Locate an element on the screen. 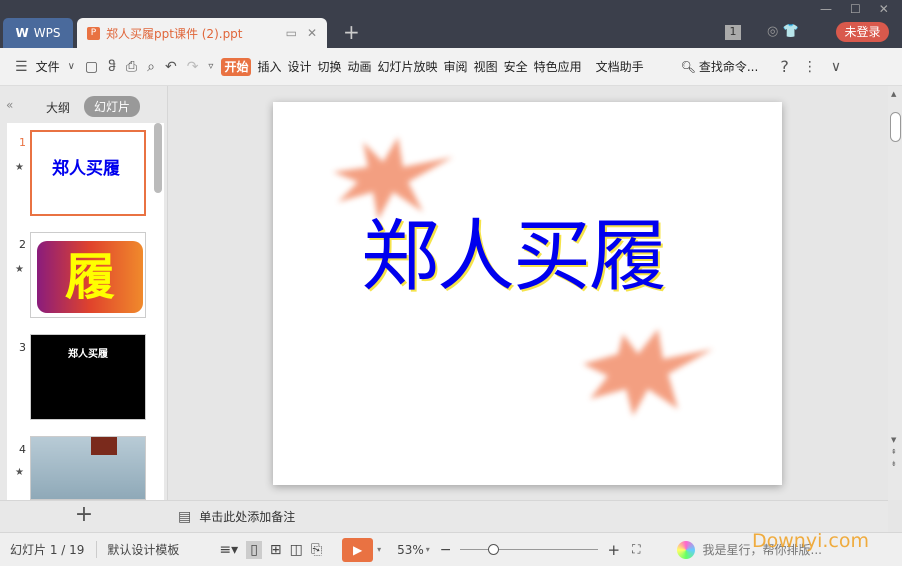 The width and height of the screenshot is (902, 566). more-options-icon: ⋮ is located at coordinates (810, 67).